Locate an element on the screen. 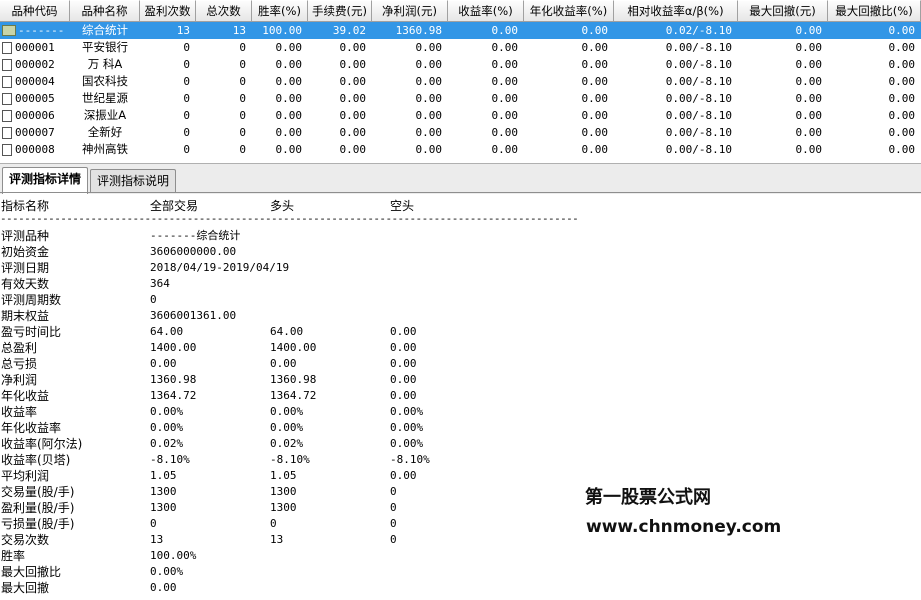  value-cell: 0.02/-8.10 is located at coordinates (698, 30).